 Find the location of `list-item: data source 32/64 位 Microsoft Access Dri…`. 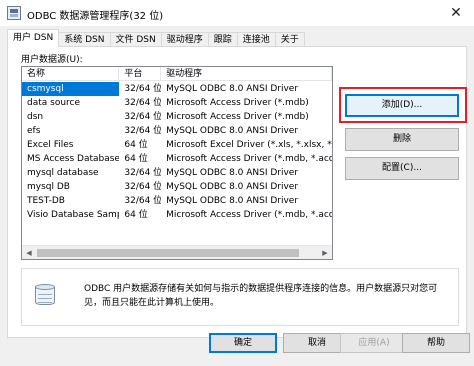

list-item: data source 32/64 位 Microsoft Access Dri… is located at coordinates (177, 103).